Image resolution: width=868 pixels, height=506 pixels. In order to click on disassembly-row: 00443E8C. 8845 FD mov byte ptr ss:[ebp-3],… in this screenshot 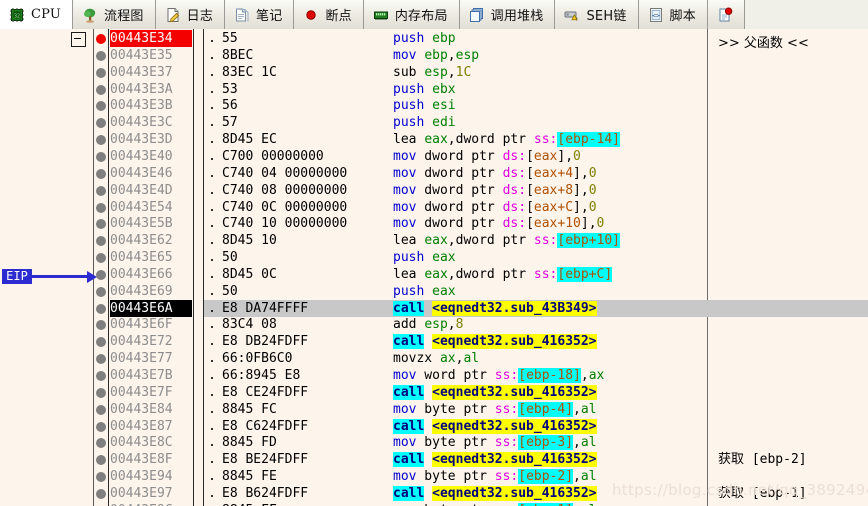, I will do `click(434, 442)`.